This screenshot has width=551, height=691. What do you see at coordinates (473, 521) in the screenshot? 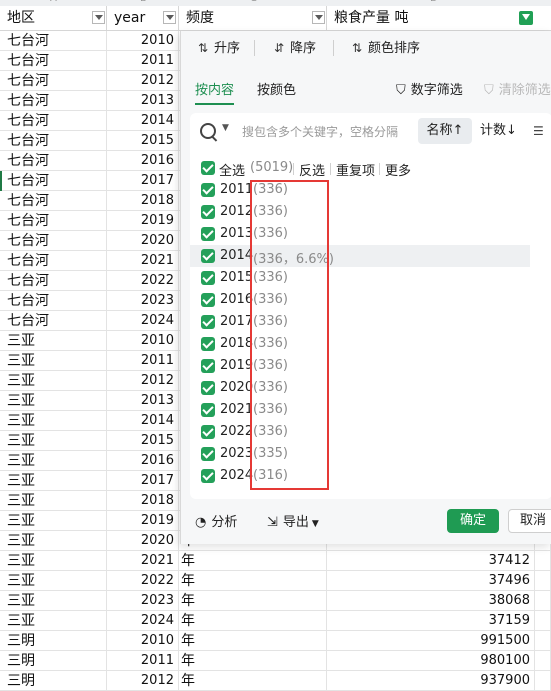
I see `ok-button: 确定` at bounding box center [473, 521].